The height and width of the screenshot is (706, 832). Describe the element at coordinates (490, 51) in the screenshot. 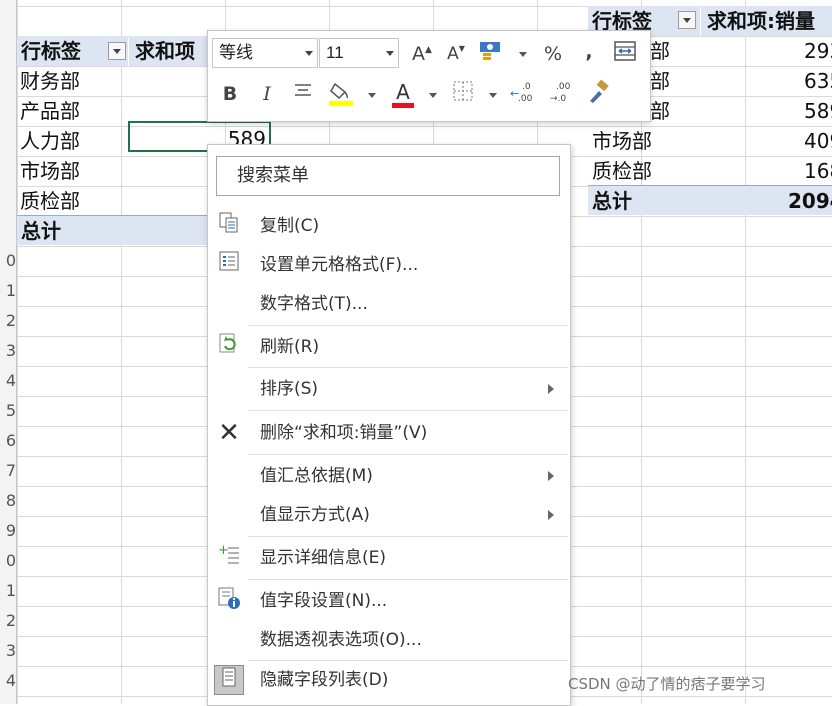

I see `accounting-format-icon` at that location.